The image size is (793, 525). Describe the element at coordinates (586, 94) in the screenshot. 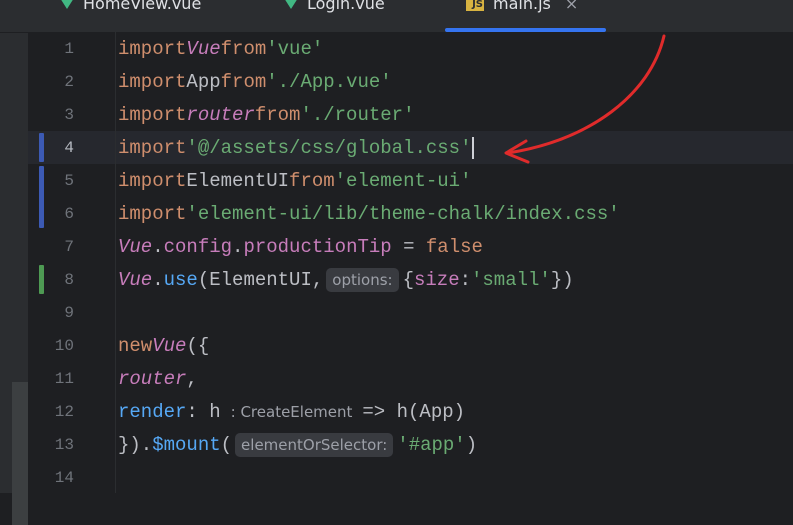

I see `annotation-arrow-line` at that location.